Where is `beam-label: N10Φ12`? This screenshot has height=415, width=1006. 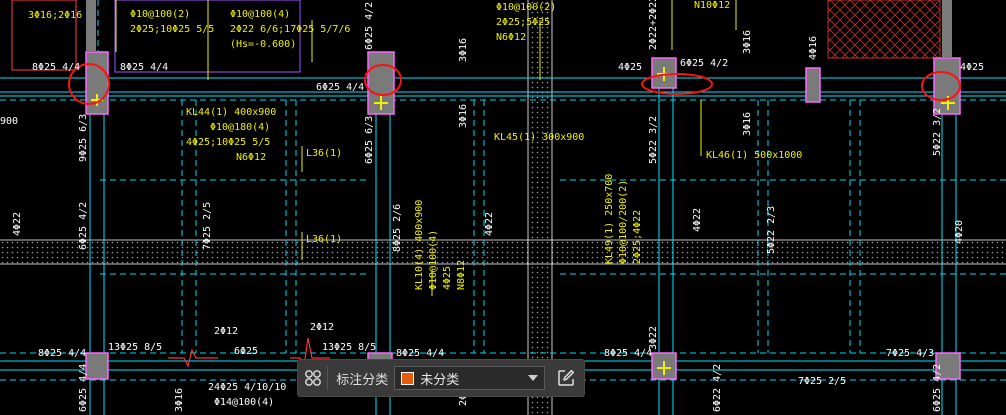
beam-label: N10Φ12 is located at coordinates (712, 5).